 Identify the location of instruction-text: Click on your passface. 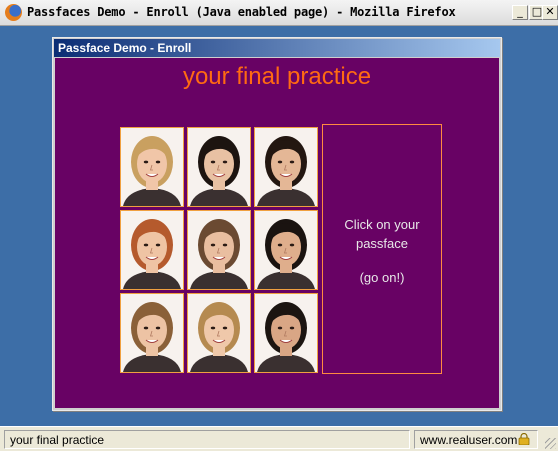
(382, 234).